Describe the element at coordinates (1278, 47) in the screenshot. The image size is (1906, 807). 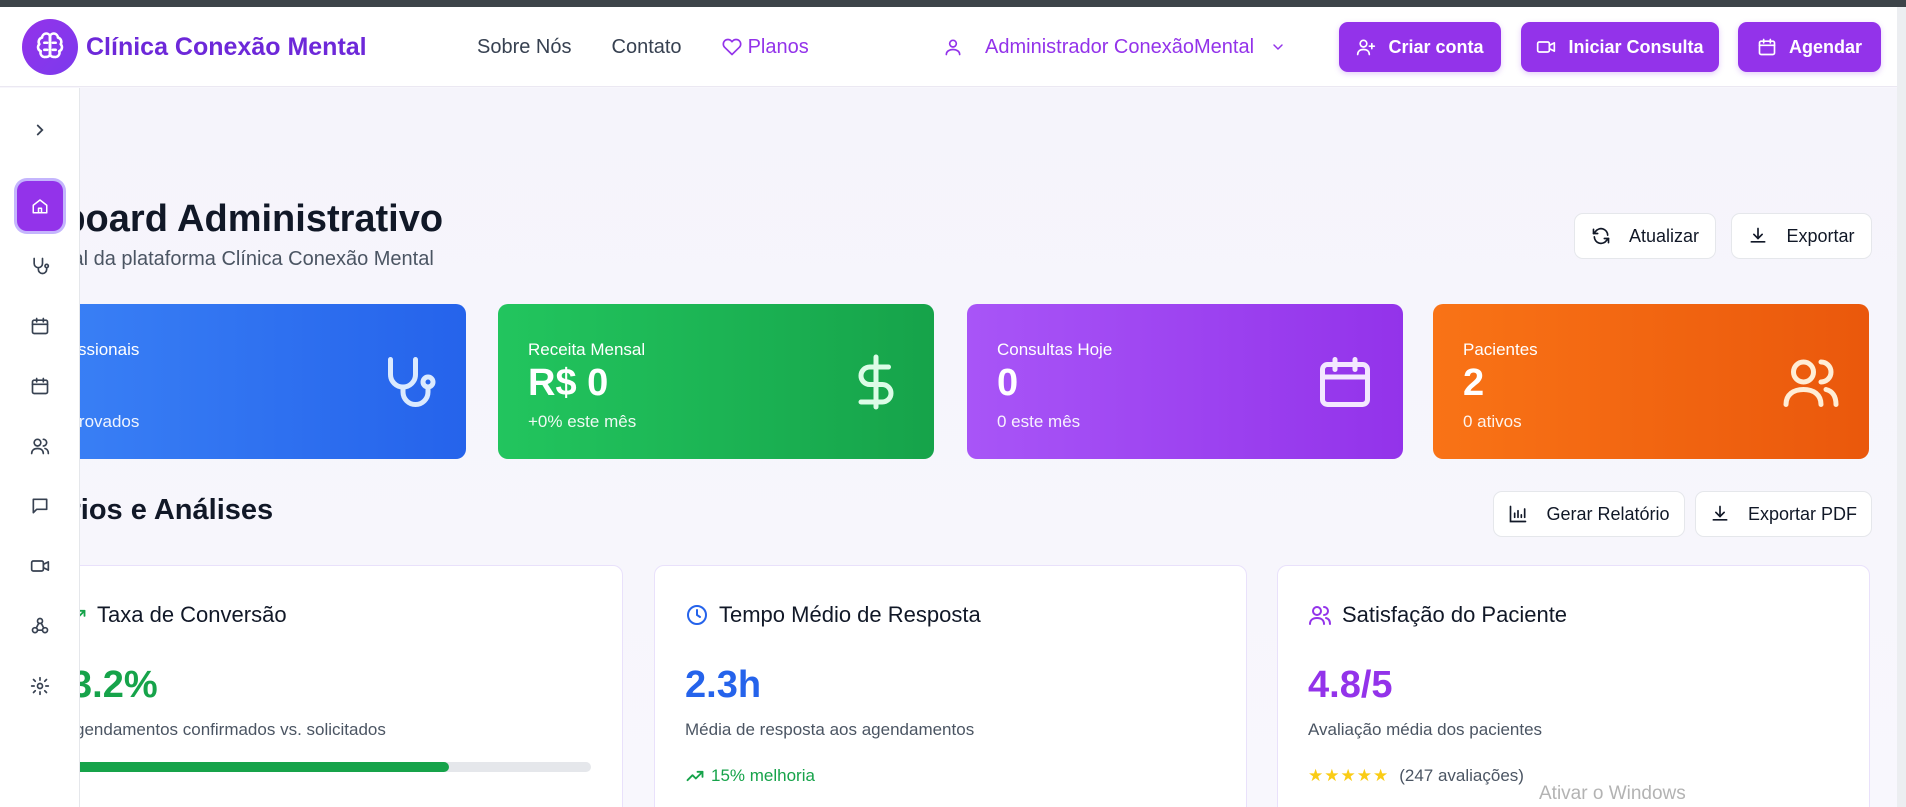
I see `chevron-down-icon` at that location.